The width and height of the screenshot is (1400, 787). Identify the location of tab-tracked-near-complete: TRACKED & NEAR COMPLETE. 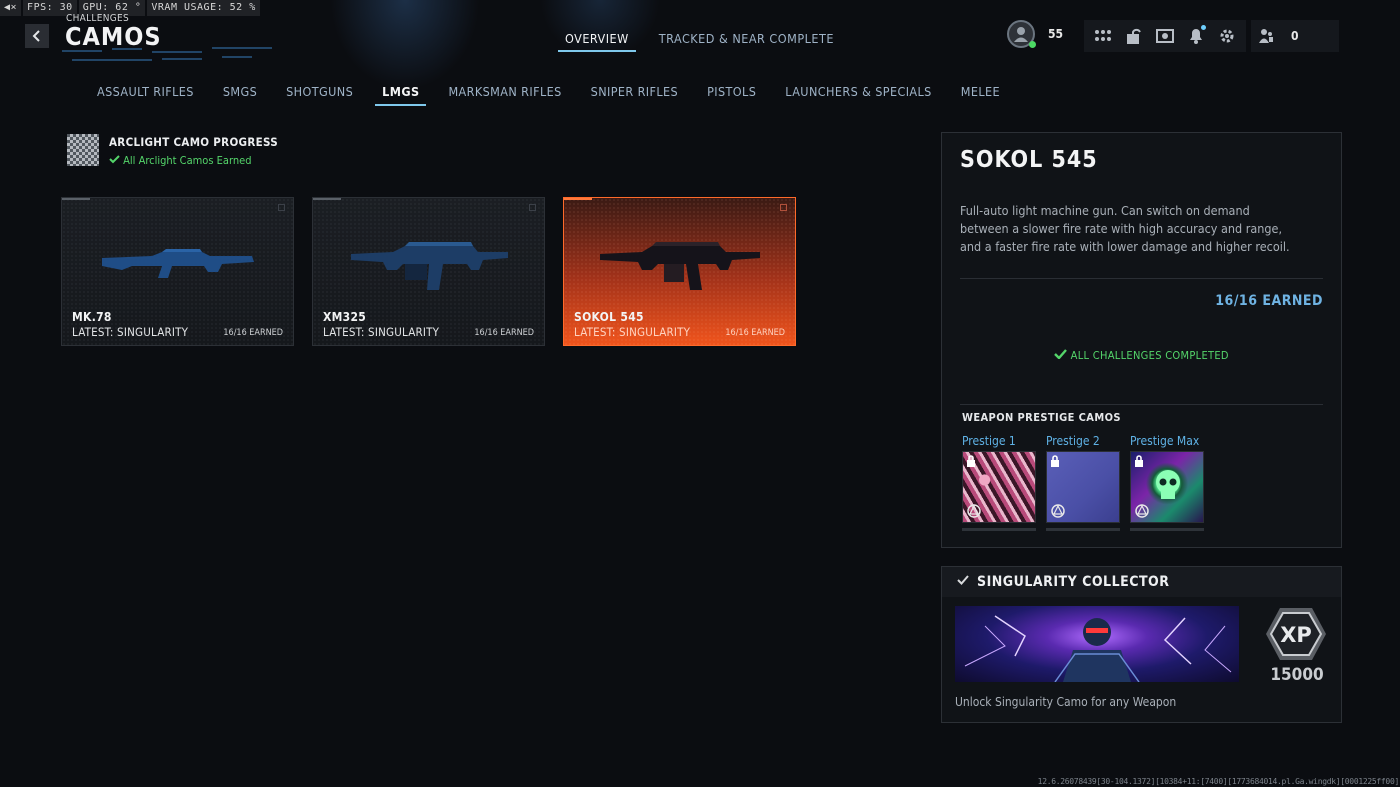
(746, 40).